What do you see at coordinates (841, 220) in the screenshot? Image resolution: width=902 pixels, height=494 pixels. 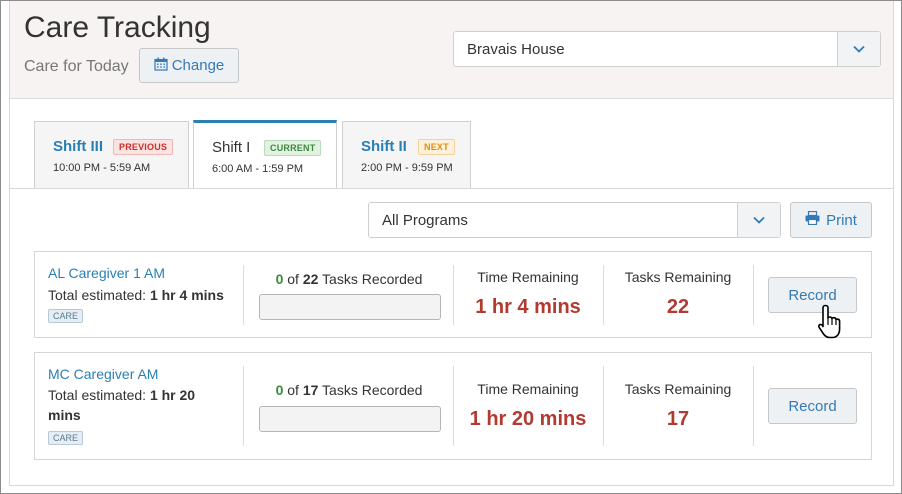 I see `print-button-label: Print` at bounding box center [841, 220].